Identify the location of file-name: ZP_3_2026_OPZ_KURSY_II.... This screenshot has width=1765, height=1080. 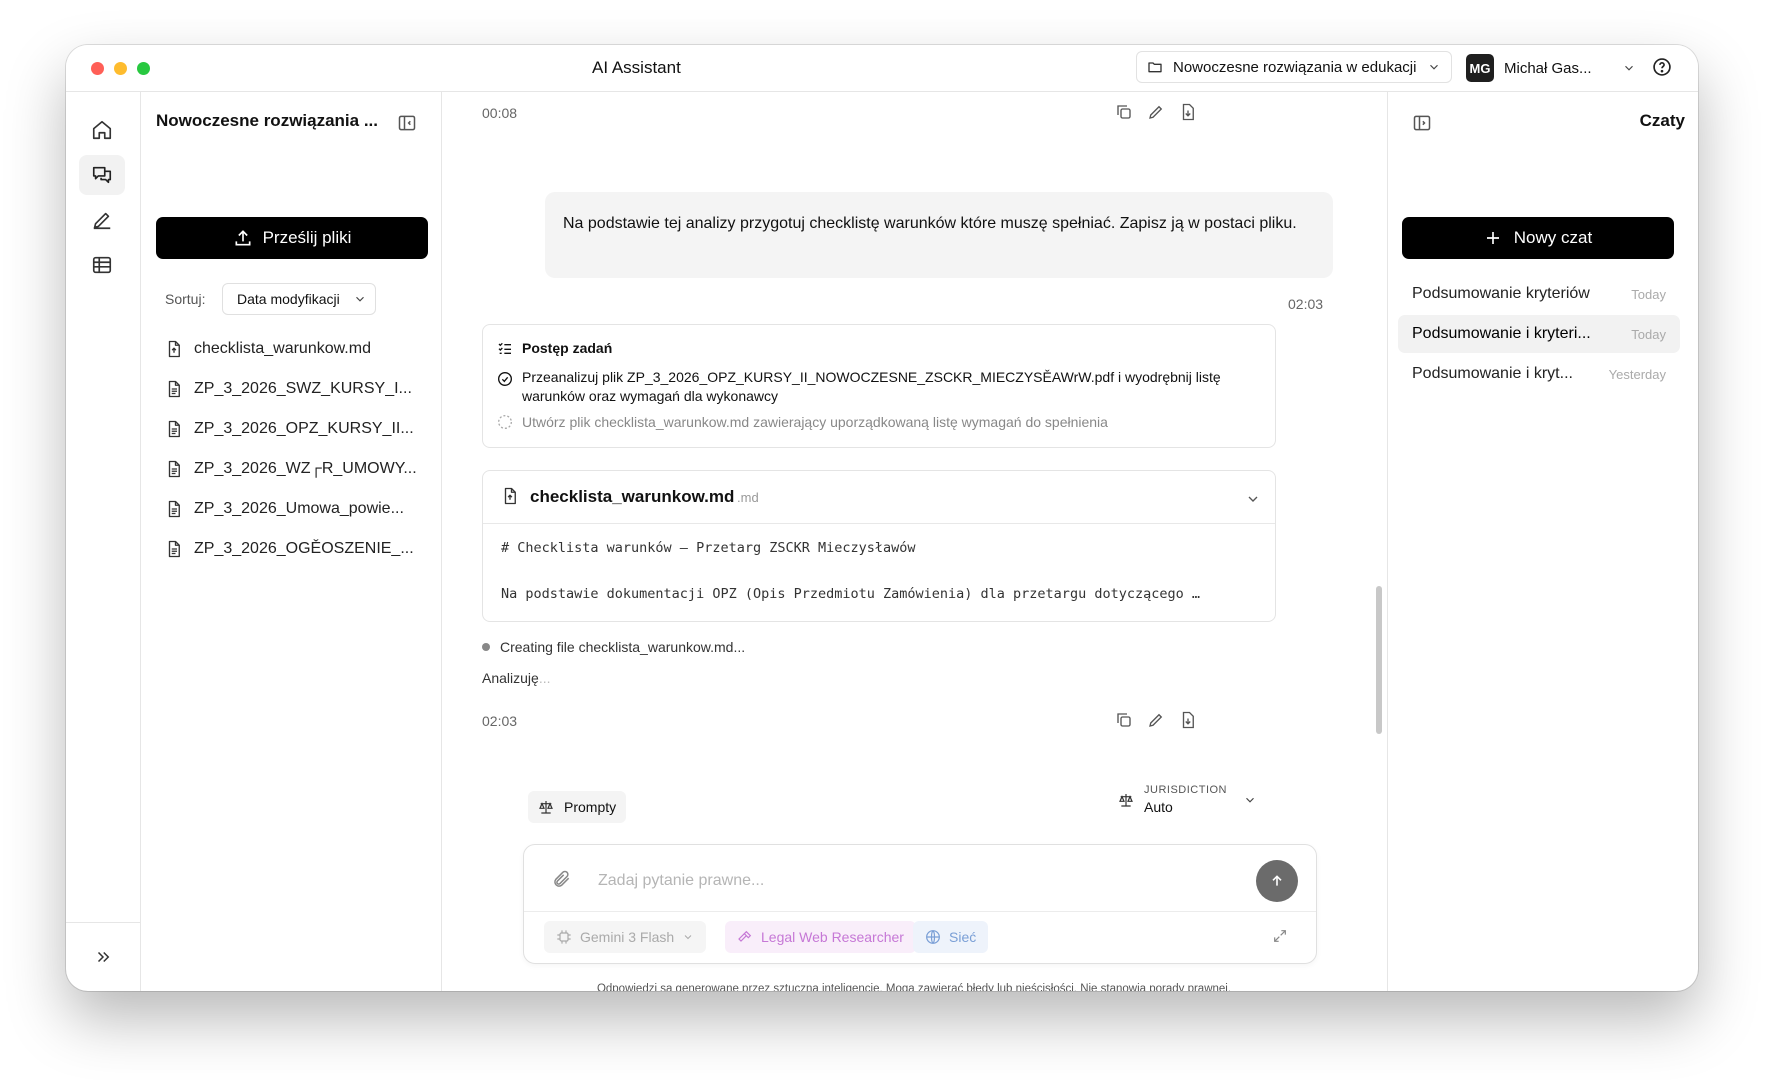
(304, 428).